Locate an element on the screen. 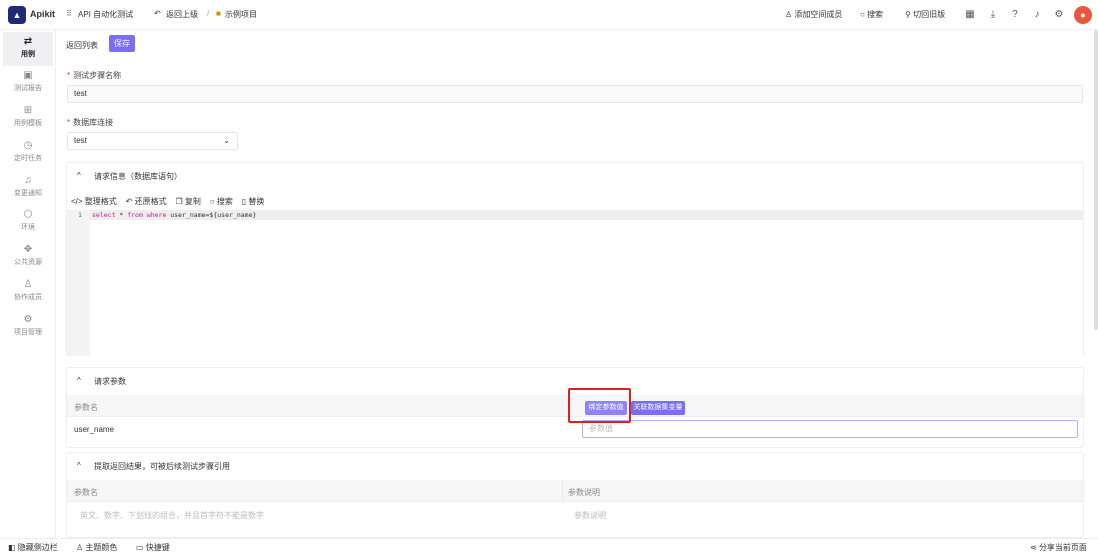 This screenshot has height=554, width=1098. db-connection-label: * 数据库连接 is located at coordinates (90, 122).